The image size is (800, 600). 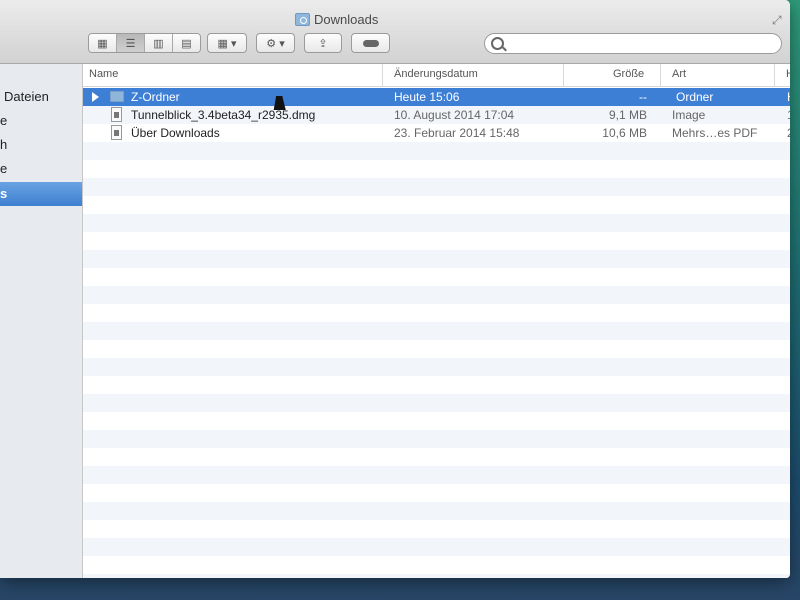 I want to click on folder-icon, so click(x=117, y=96).